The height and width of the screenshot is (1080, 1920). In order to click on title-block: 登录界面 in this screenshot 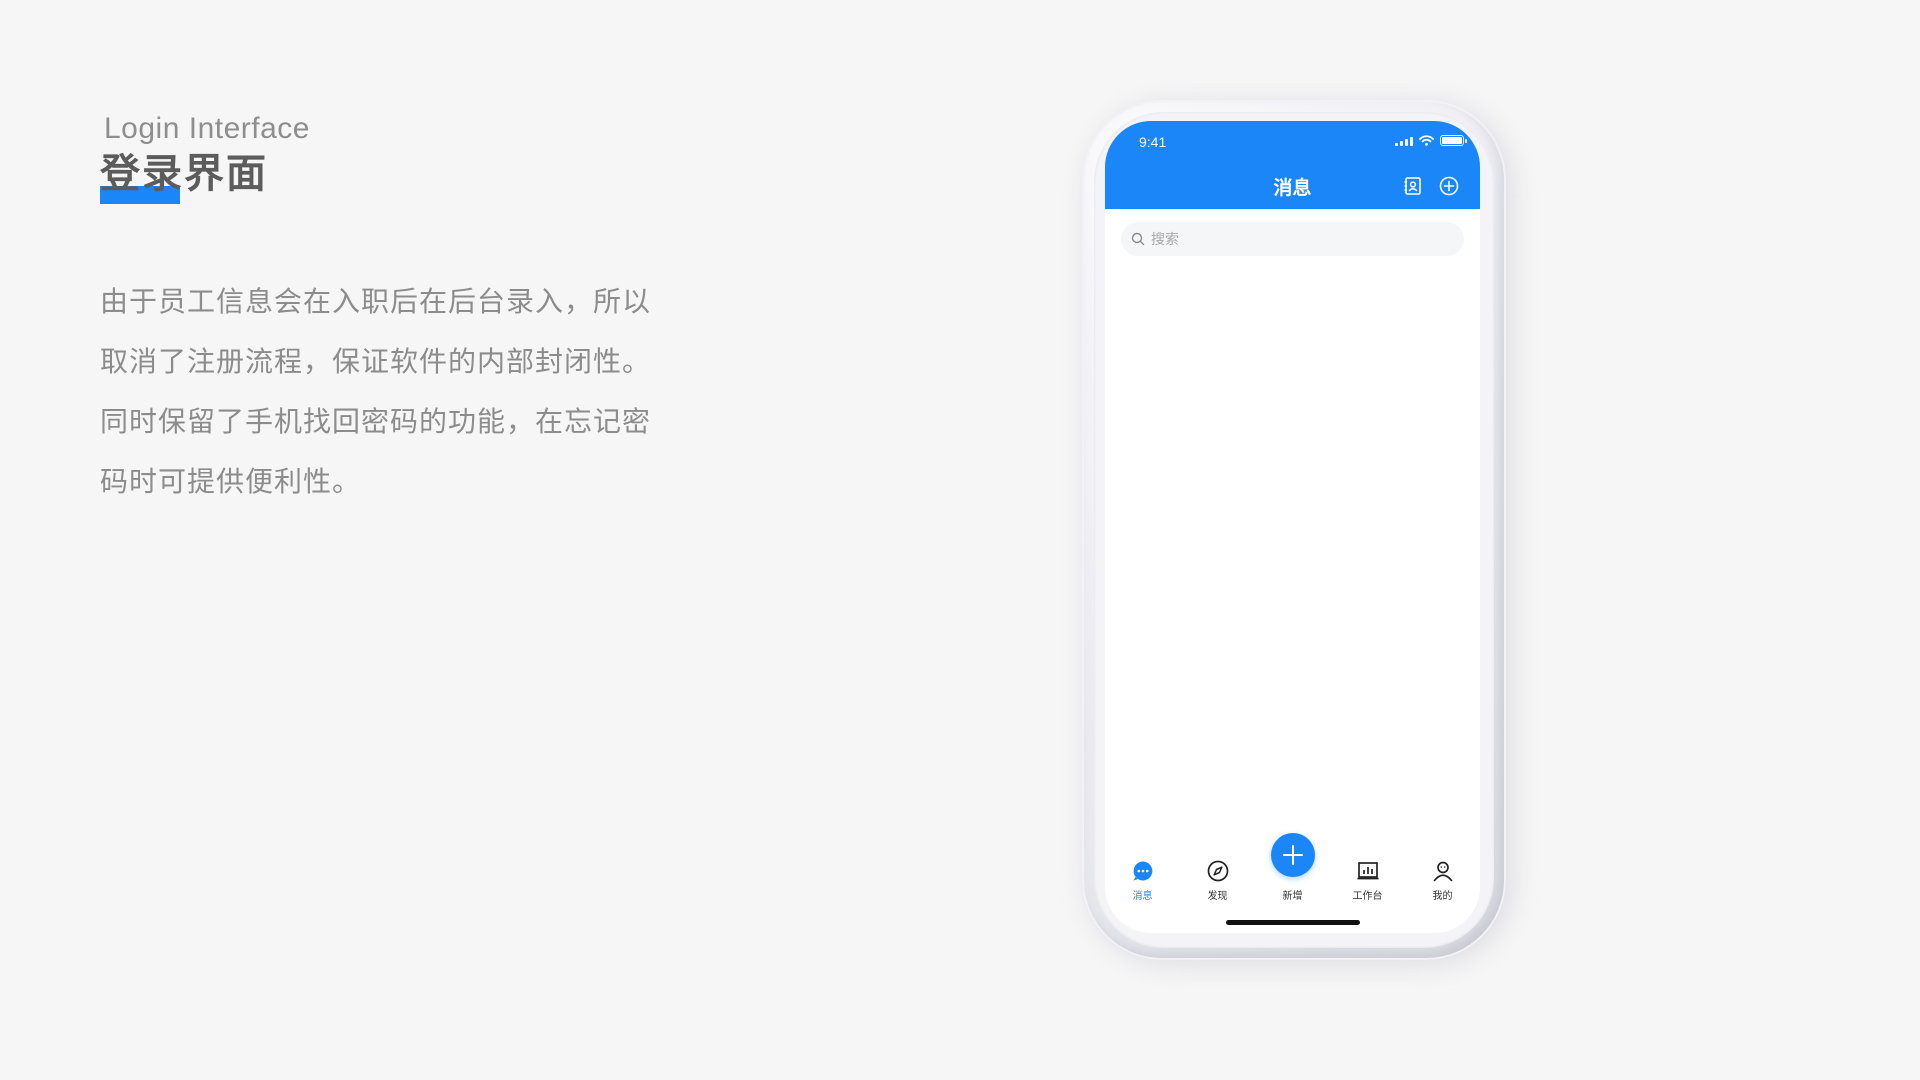, I will do `click(184, 178)`.